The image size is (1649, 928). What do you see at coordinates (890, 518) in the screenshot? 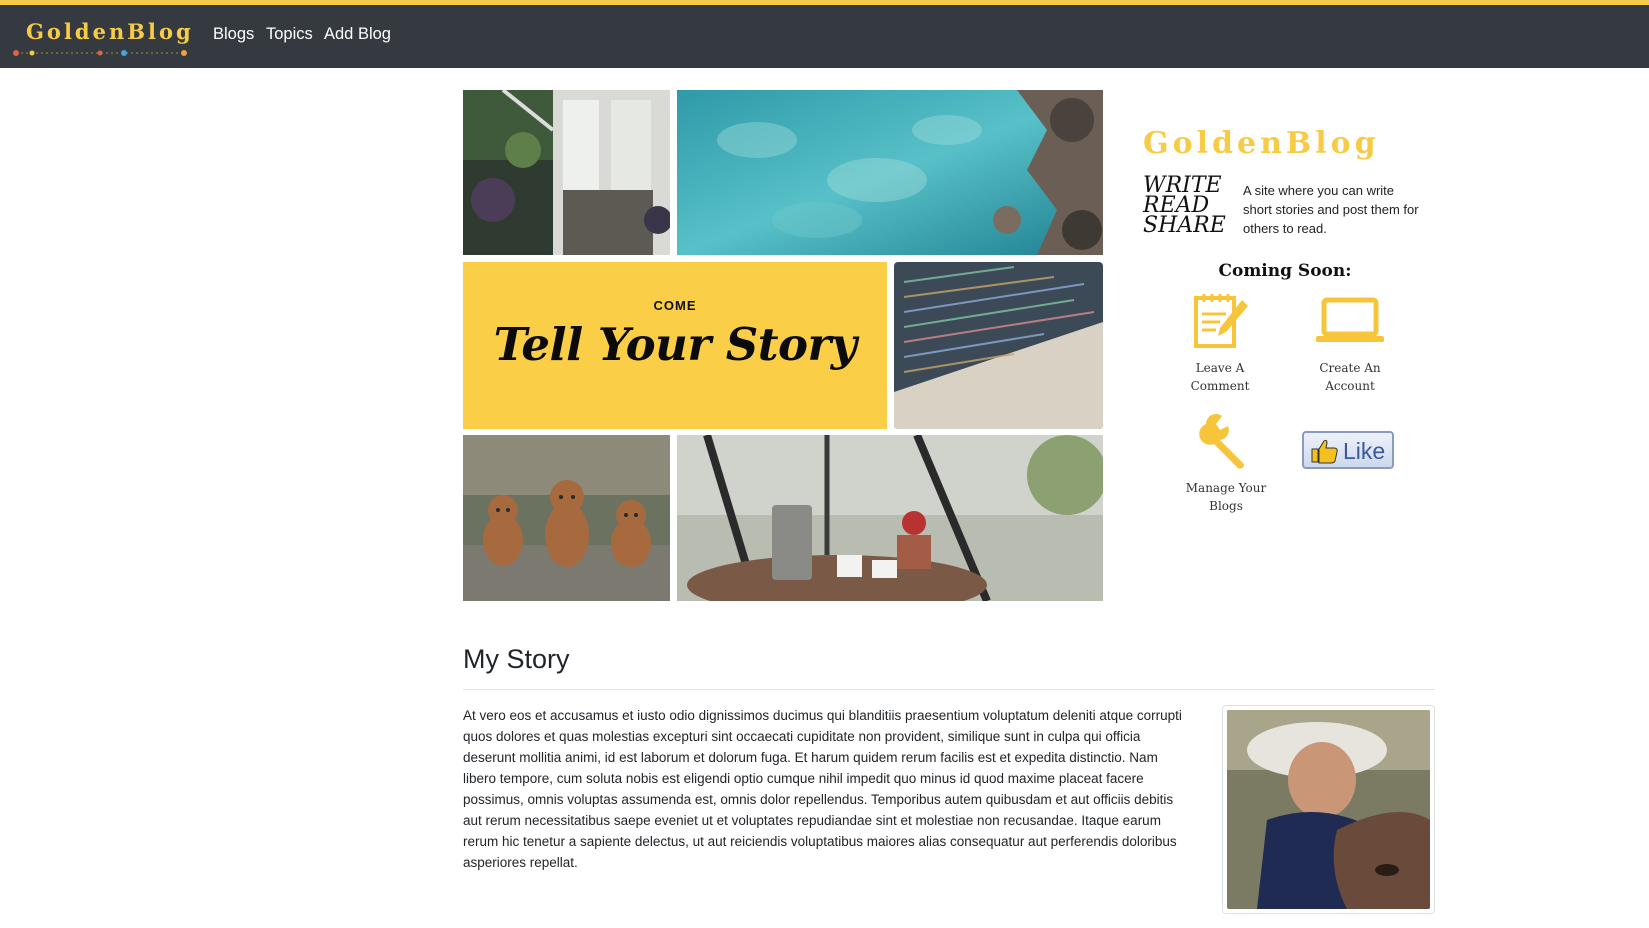
I see `cafe-table-photo` at bounding box center [890, 518].